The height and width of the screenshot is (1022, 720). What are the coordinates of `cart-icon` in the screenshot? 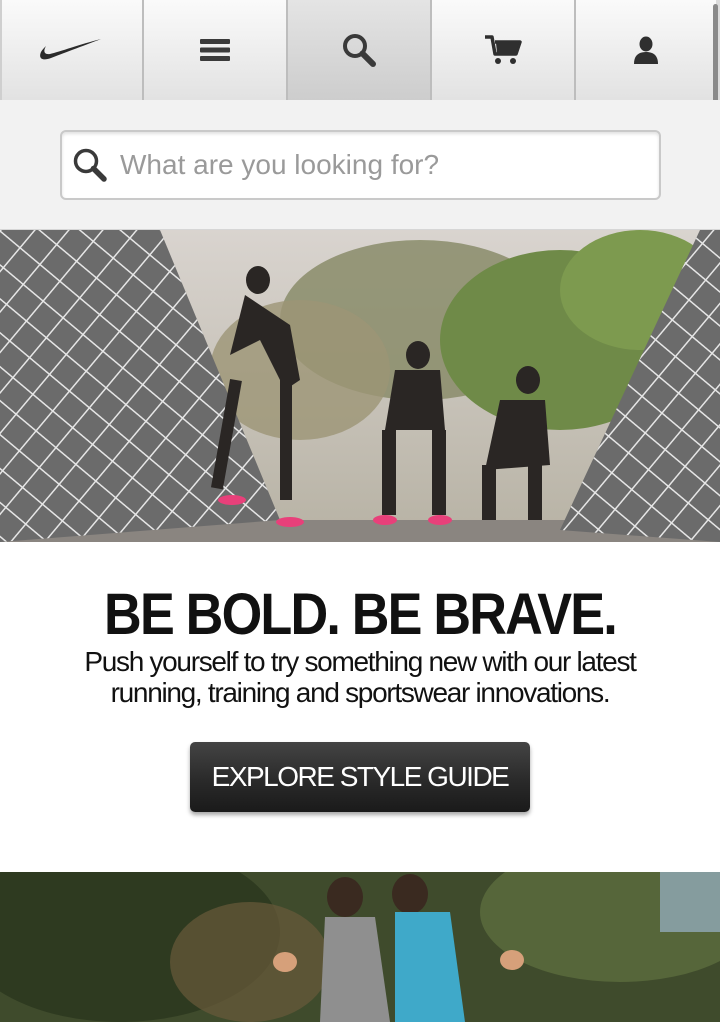 It's located at (503, 49).